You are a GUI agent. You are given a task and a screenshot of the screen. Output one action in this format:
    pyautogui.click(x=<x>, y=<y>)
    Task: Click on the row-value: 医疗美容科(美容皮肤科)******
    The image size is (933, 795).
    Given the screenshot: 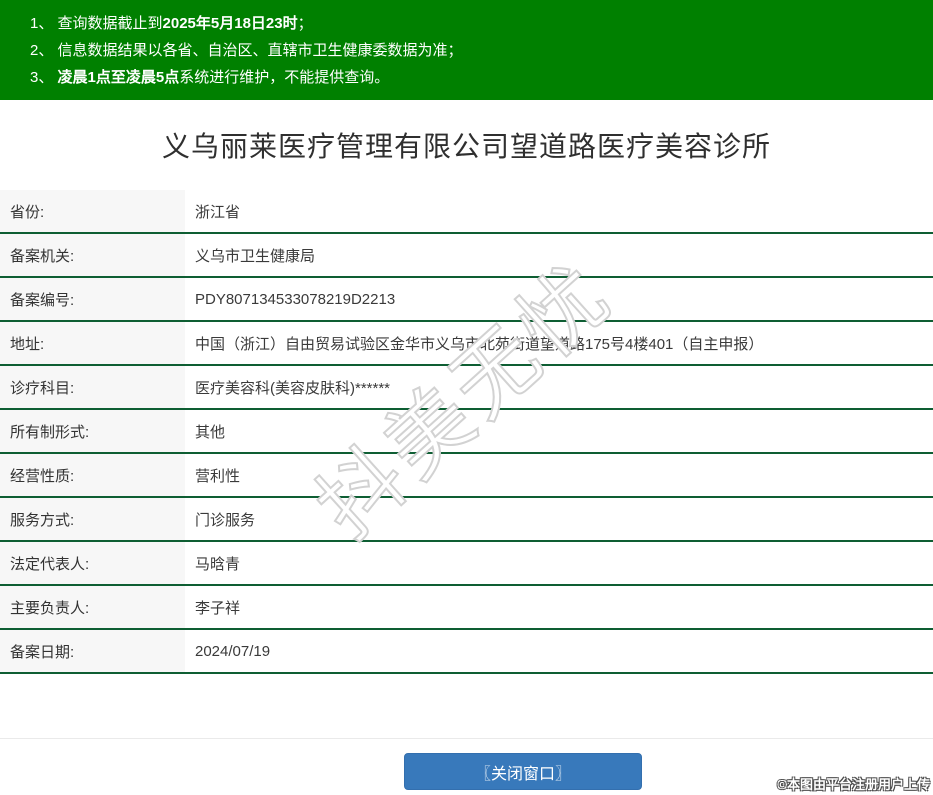 What is the action you would take?
    pyautogui.click(x=293, y=388)
    